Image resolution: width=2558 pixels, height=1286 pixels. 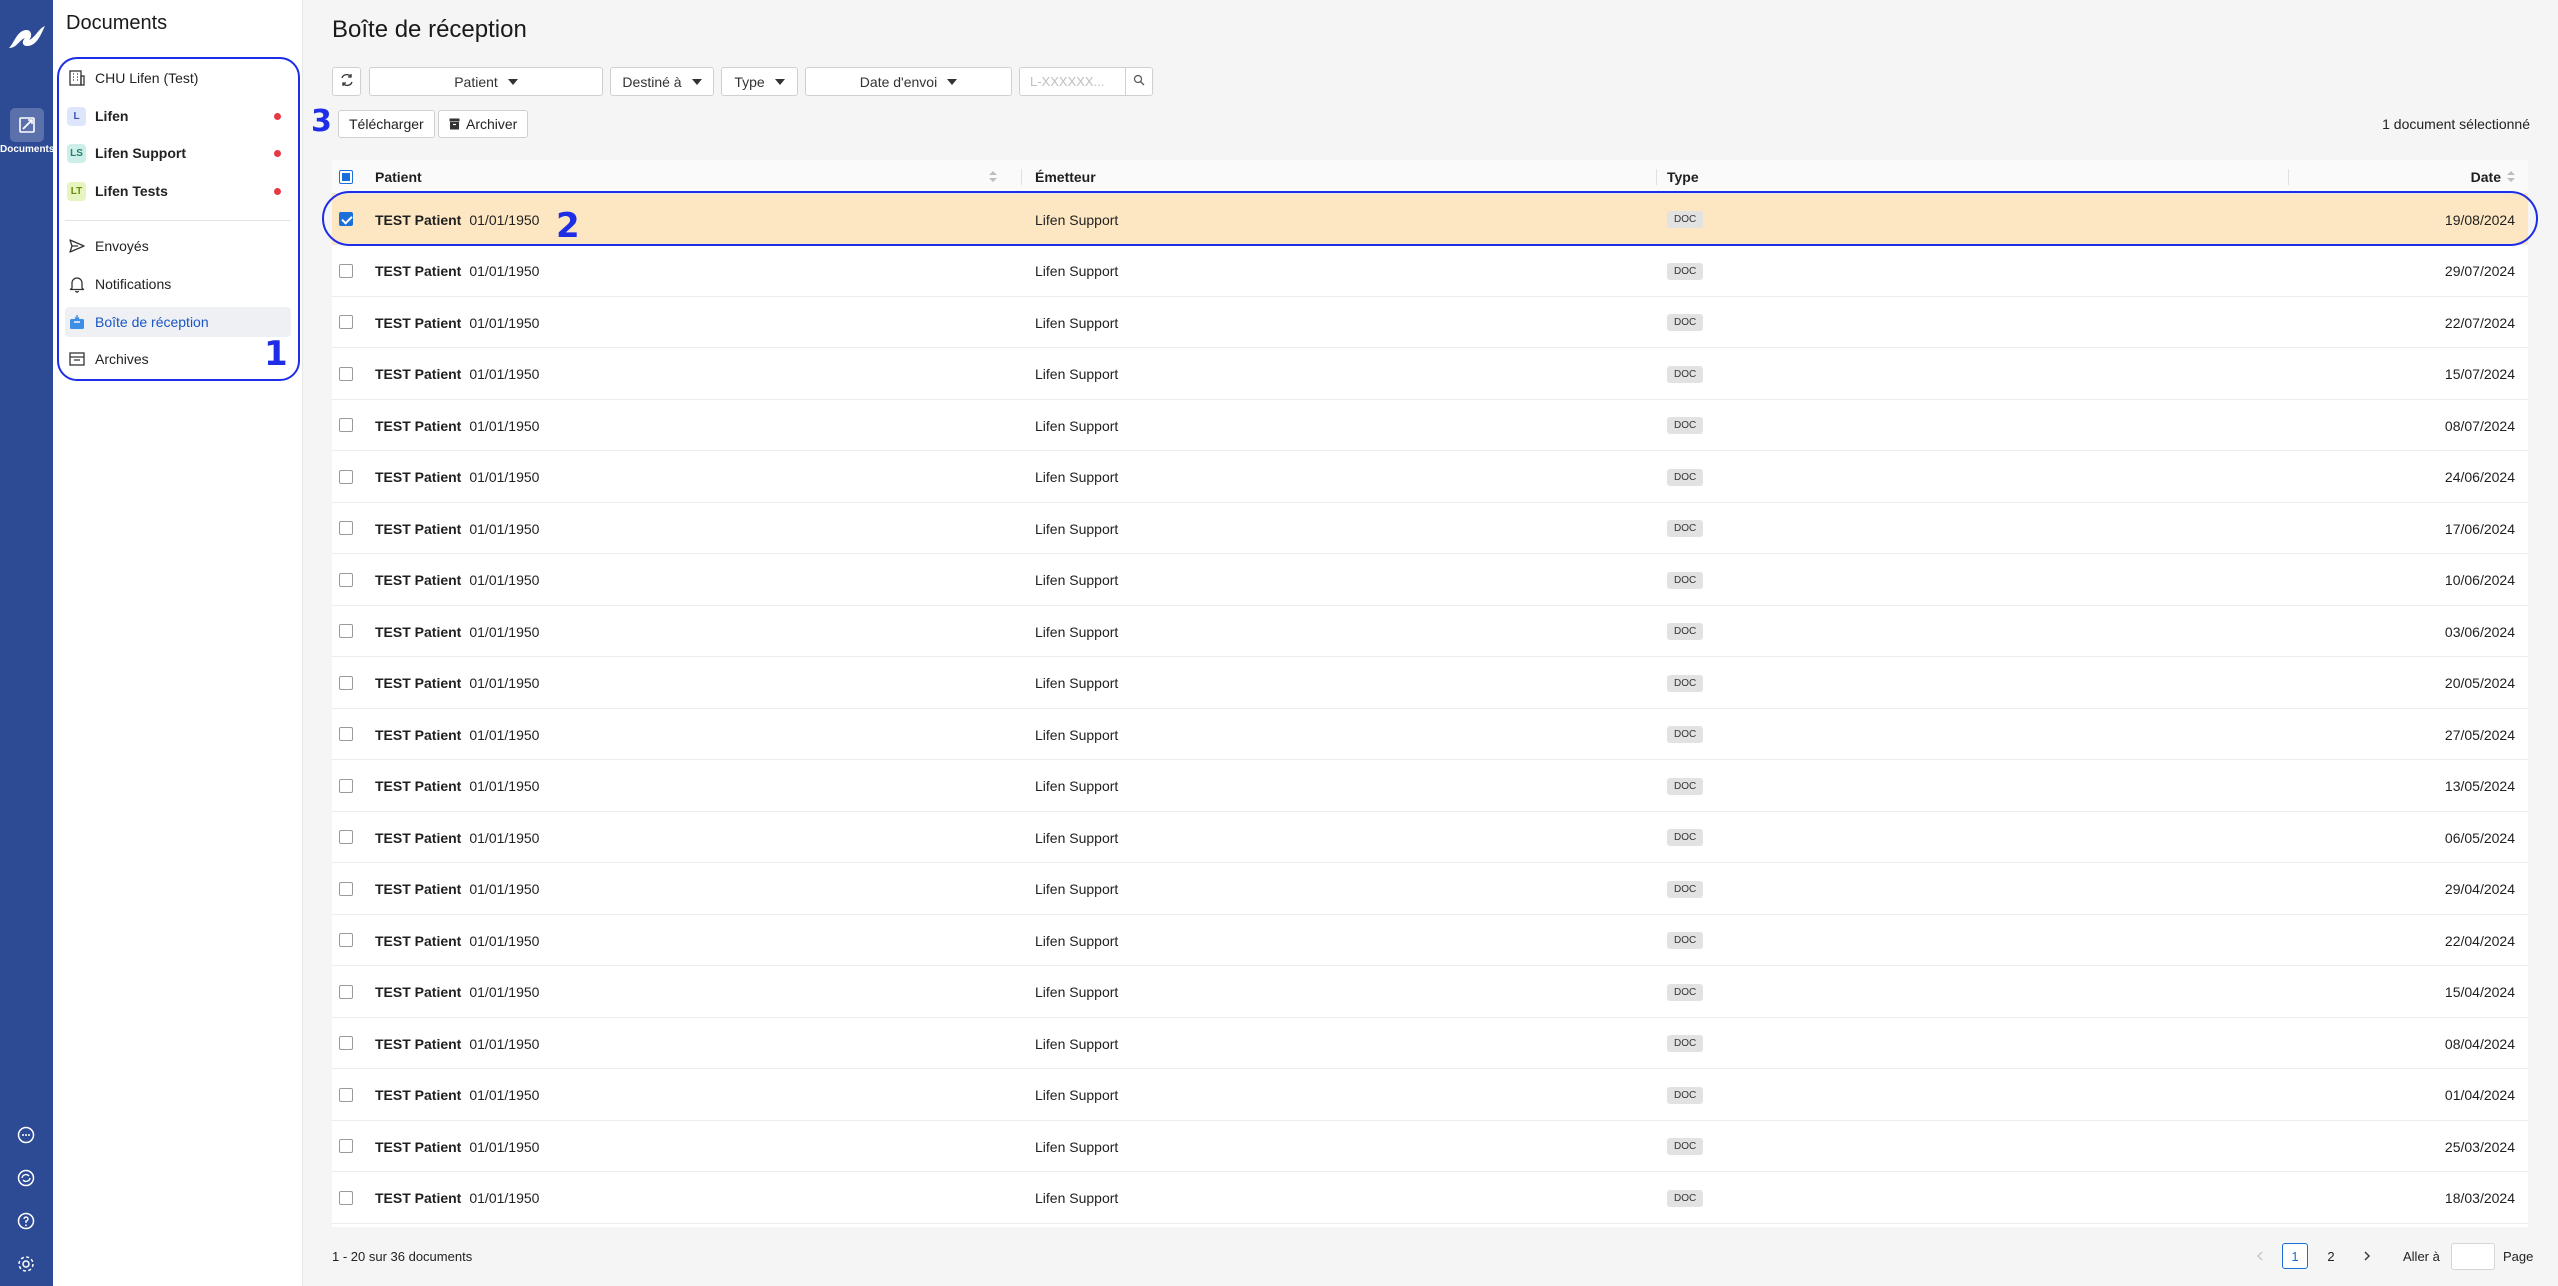 I want to click on sidebar-item-lifen-support: LS Lifen Support, so click(x=178, y=153).